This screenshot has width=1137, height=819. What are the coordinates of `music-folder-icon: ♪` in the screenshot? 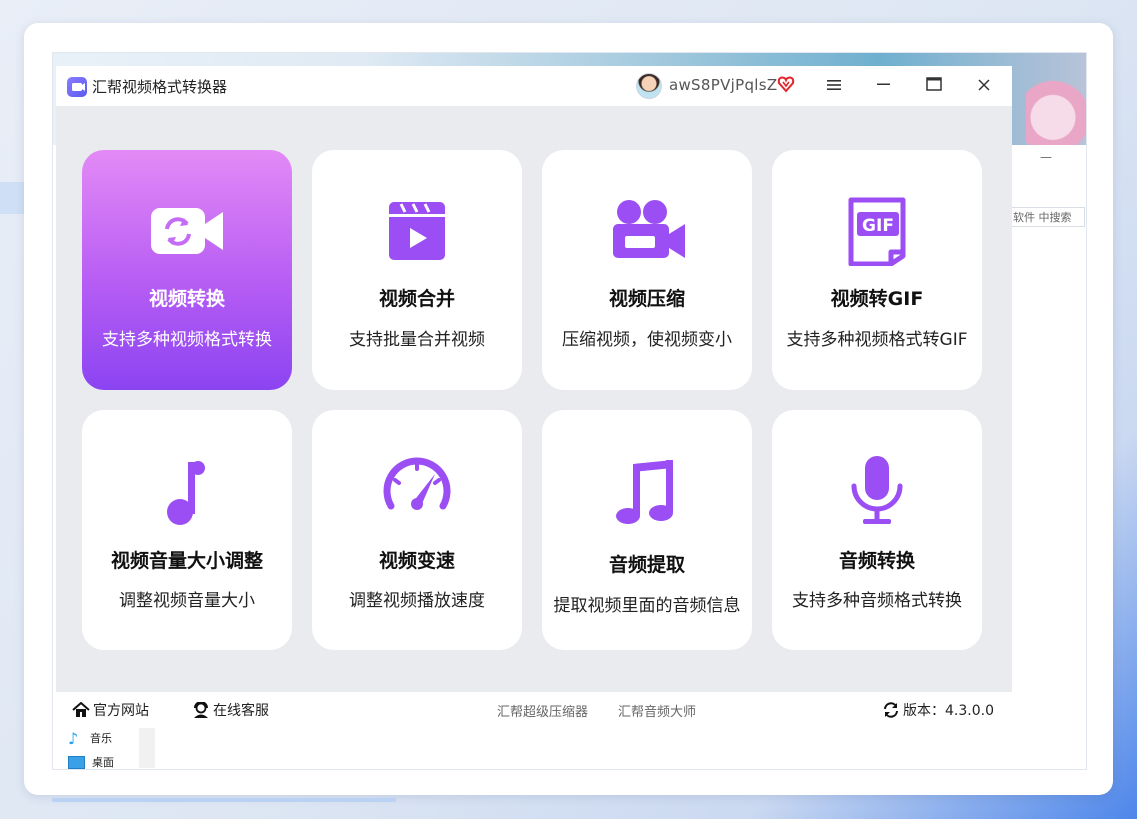 It's located at (73, 738).